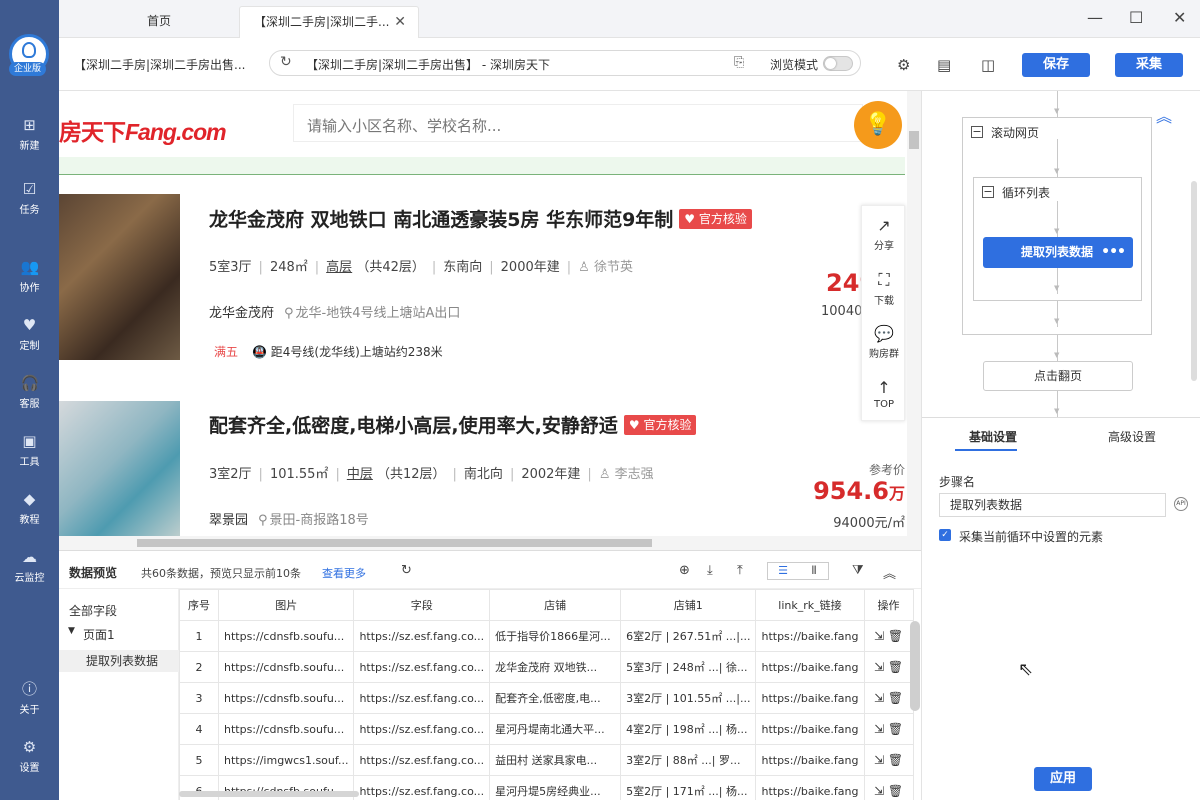 The image size is (1200, 800). Describe the element at coordinates (1095, 17) in the screenshot. I see `minimize-icon: —` at that location.